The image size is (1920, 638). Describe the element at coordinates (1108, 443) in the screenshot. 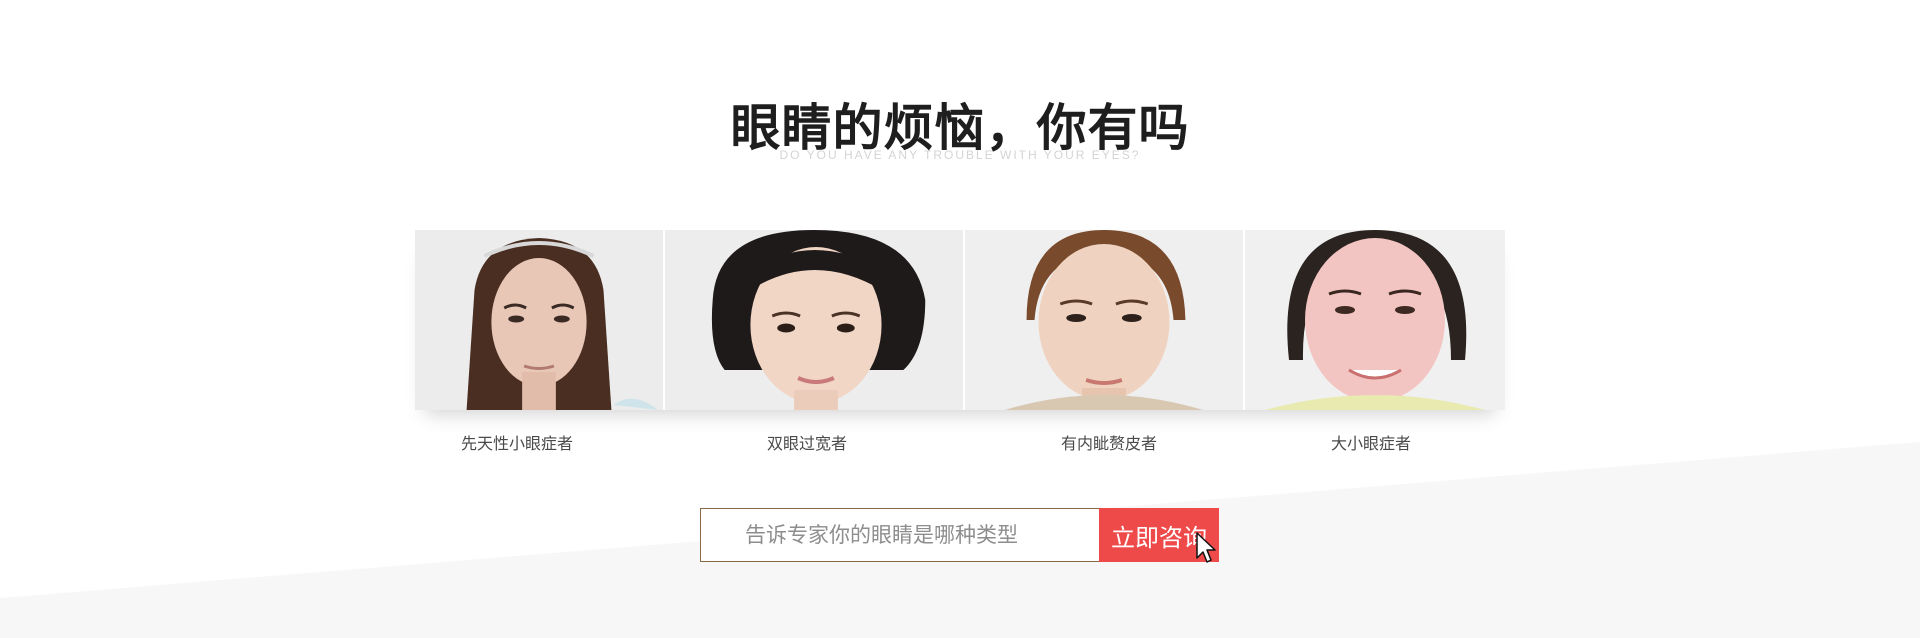

I see `case-label-3: 有内眦赘皮者` at that location.